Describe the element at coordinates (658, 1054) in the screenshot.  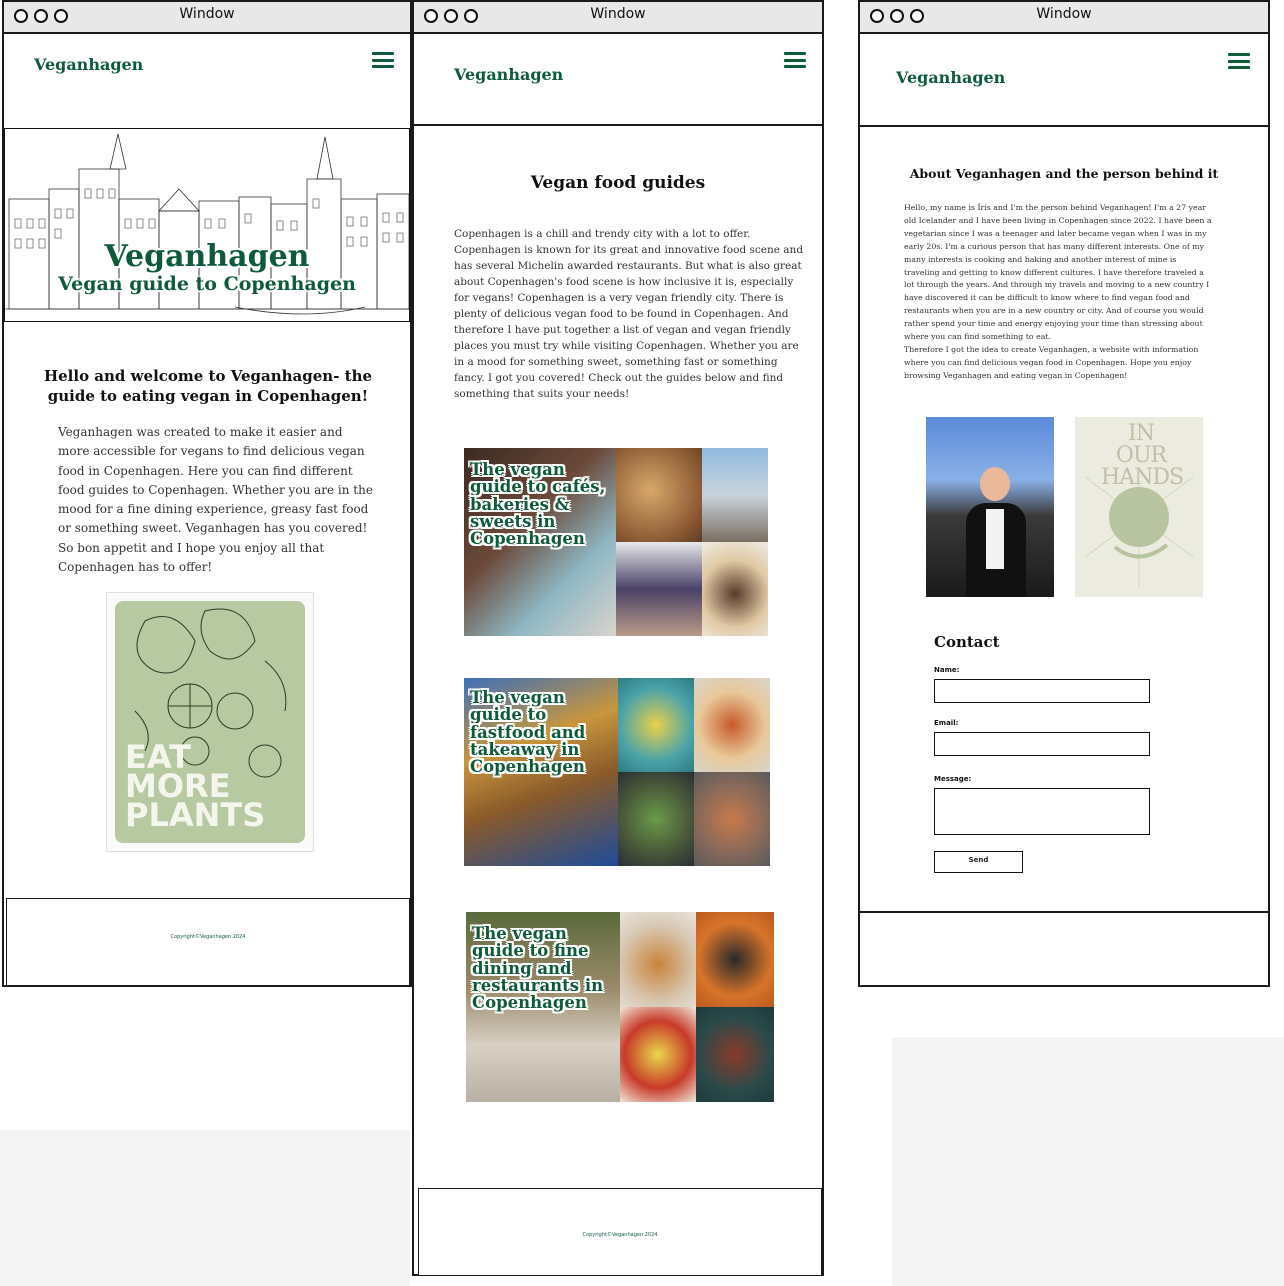
I see `pasta-photo` at that location.